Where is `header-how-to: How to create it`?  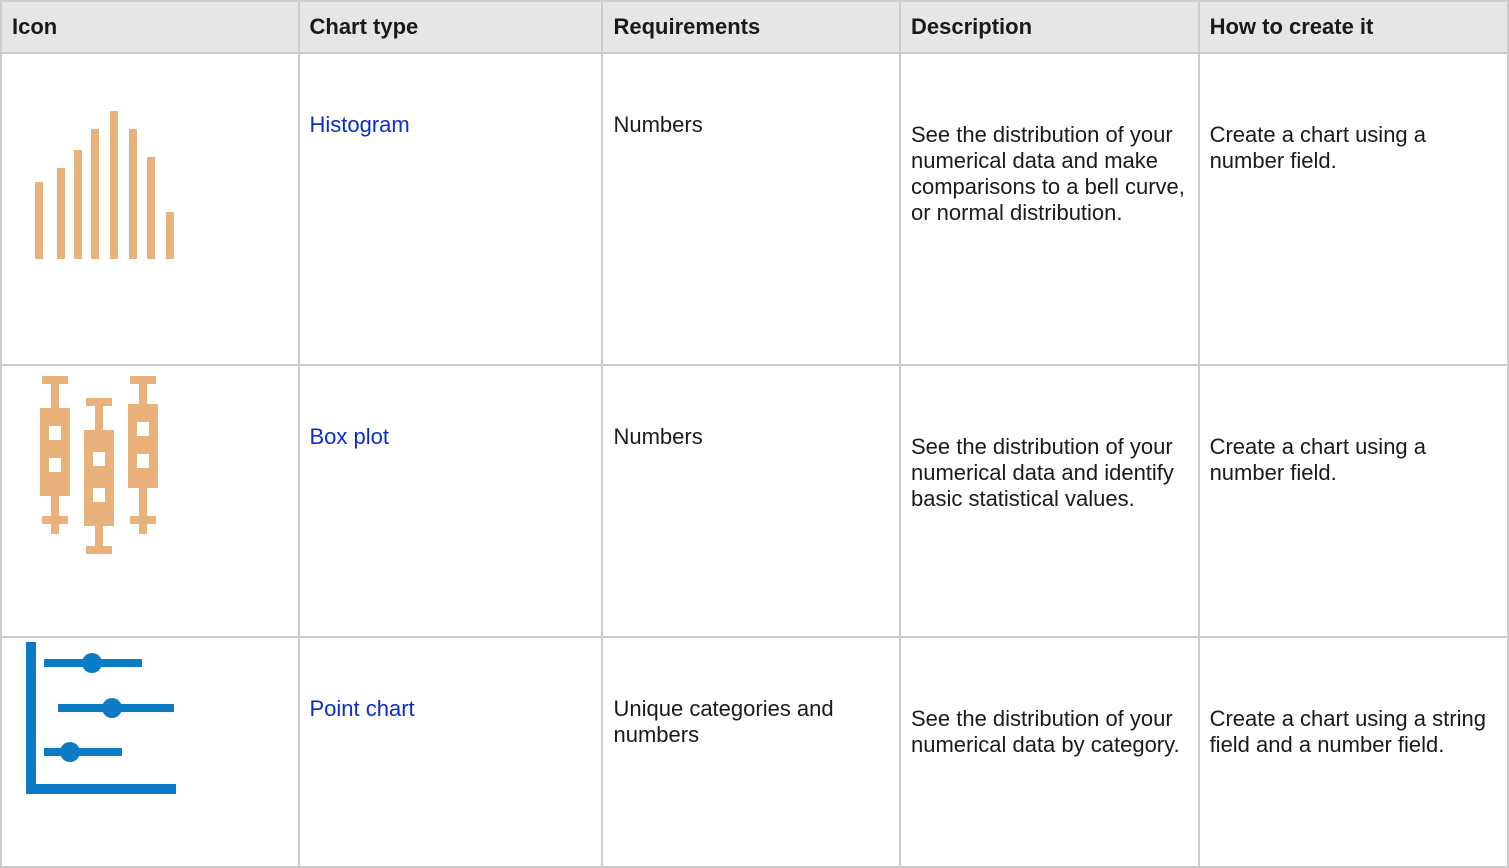 header-how-to: How to create it is located at coordinates (1353, 27).